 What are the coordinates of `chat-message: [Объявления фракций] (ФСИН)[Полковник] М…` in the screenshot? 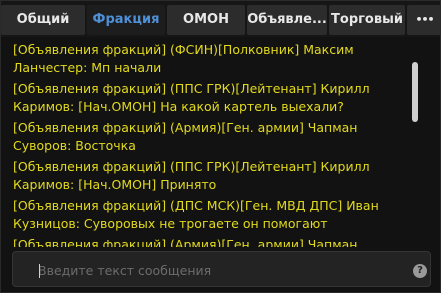 It's located at (209, 59).